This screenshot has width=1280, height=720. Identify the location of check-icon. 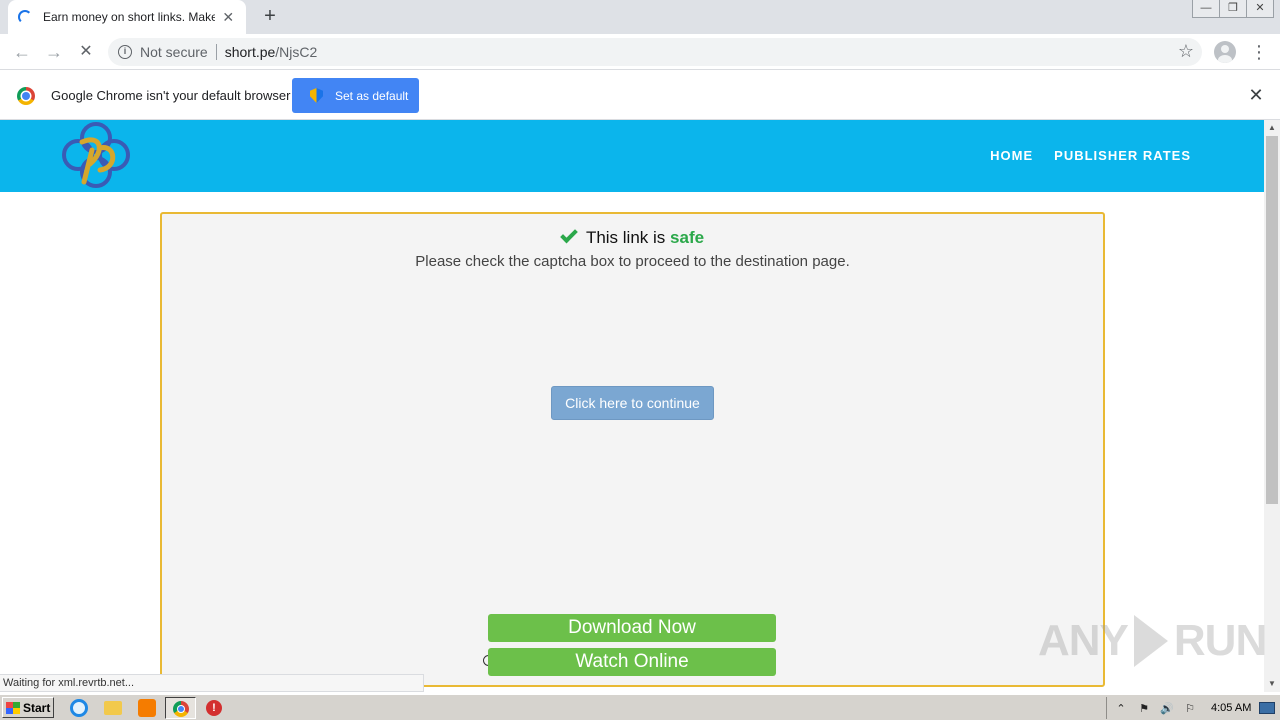
(569, 234).